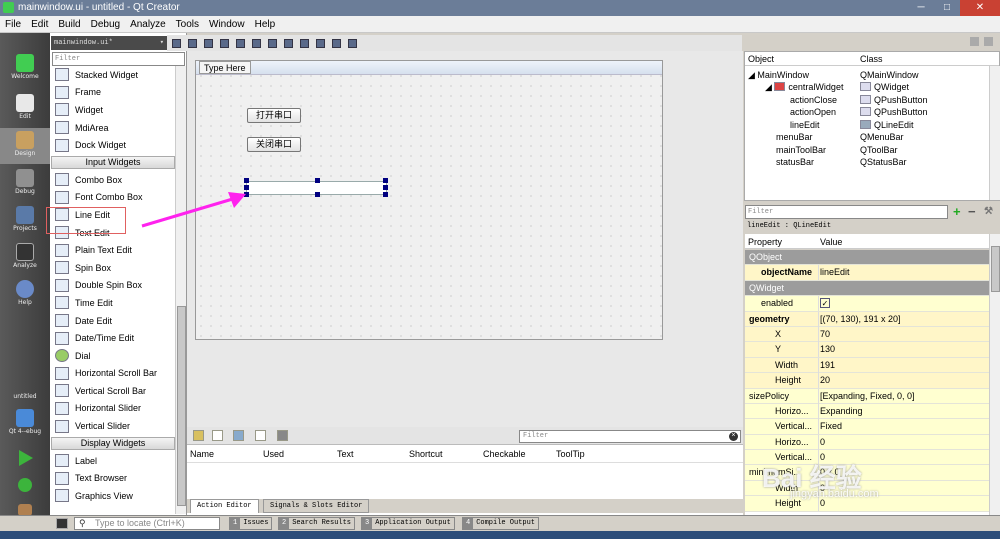 This screenshot has width=1000, height=539. I want to click on layout-vsplitter-icon, so click(288, 43).